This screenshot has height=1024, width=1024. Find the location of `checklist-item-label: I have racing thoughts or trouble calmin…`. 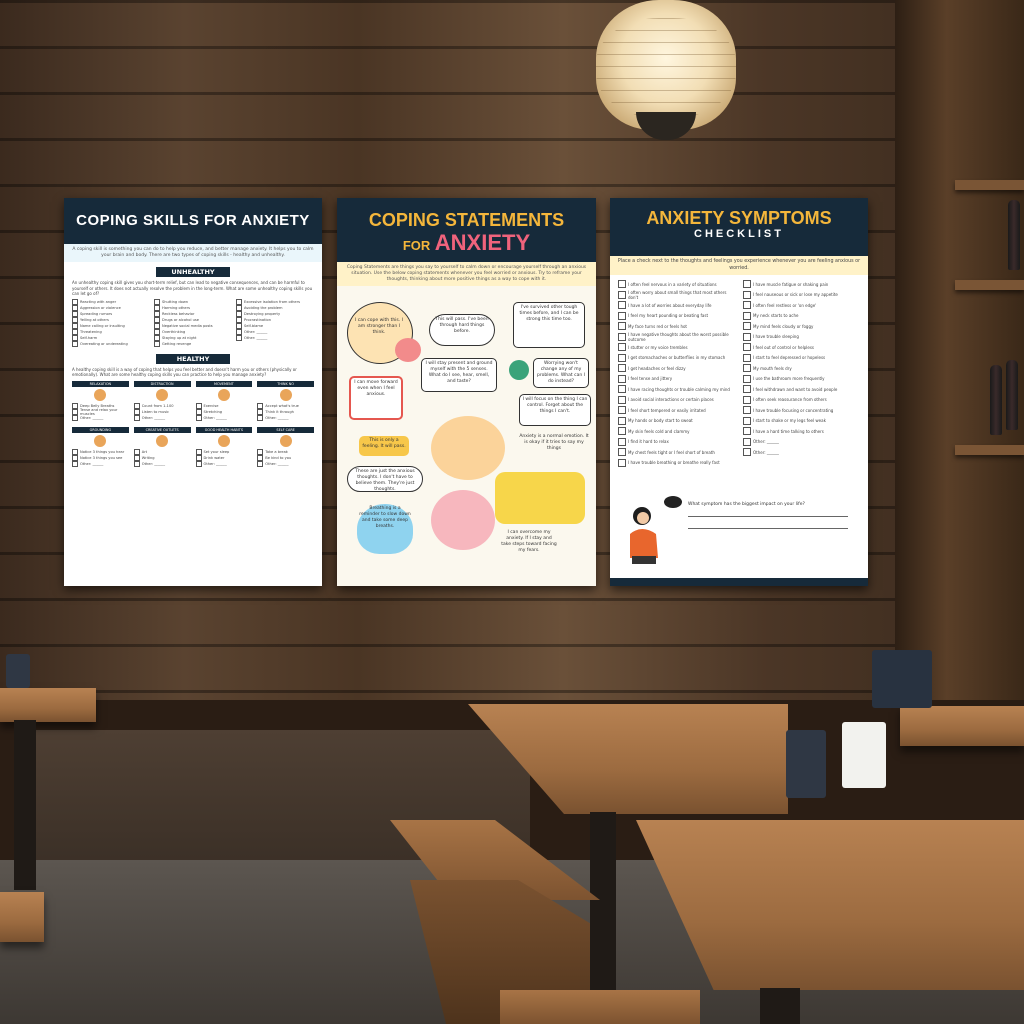

checklist-item-label: I have racing thoughts or trouble calmin… is located at coordinates (679, 389).